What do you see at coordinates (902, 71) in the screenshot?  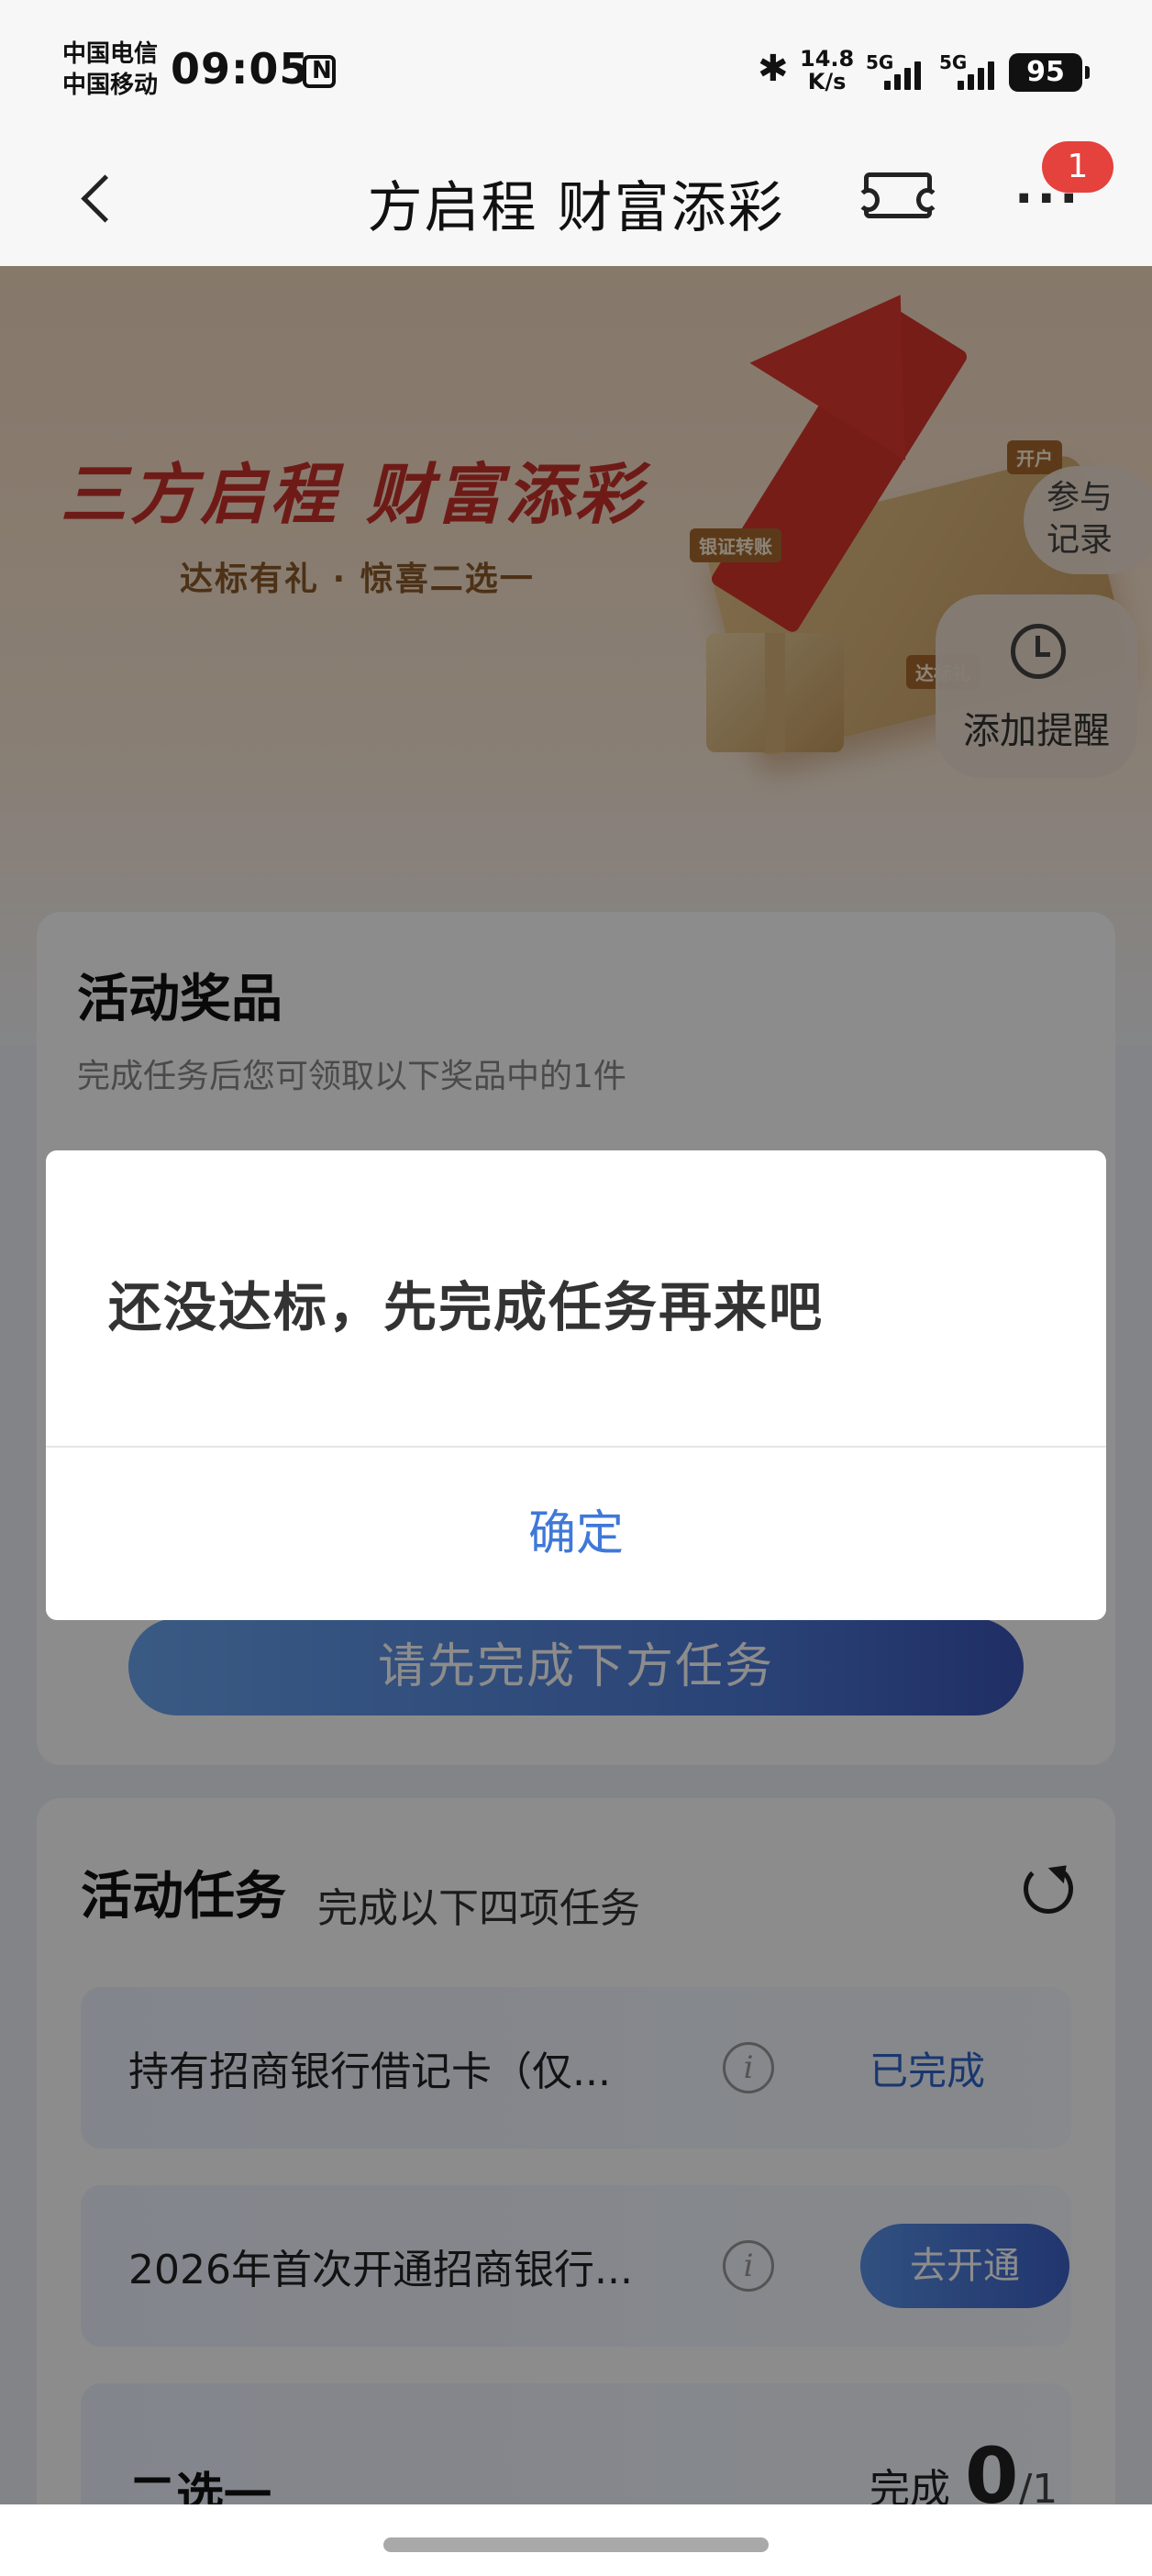 I see `signal-icon-1: 5G` at bounding box center [902, 71].